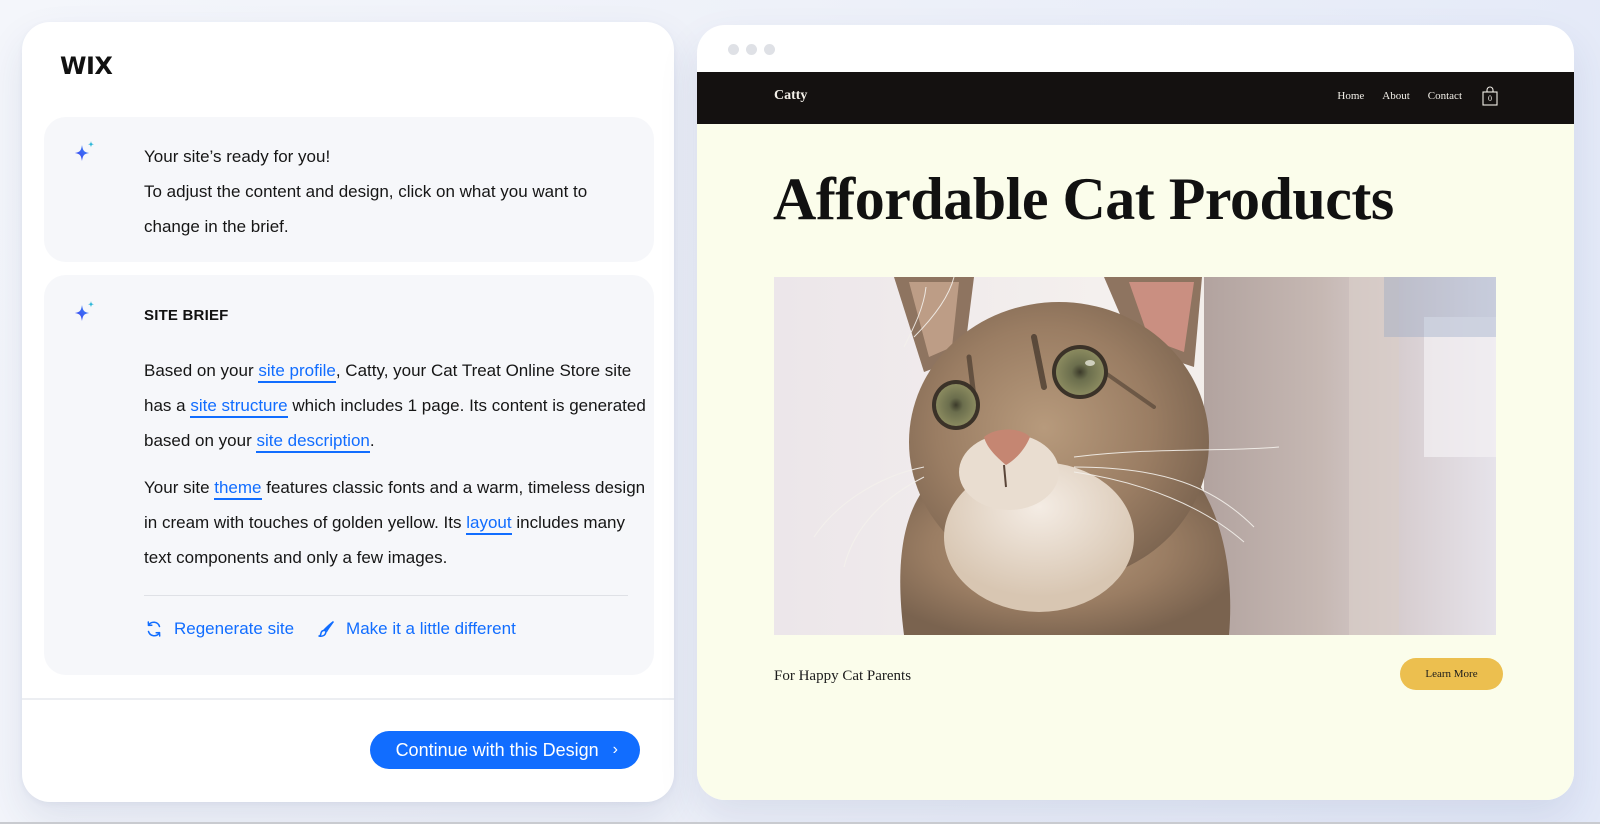 The width and height of the screenshot is (1600, 824). What do you see at coordinates (1417, 96) in the screenshot?
I see `site-nav: Home About Contact 0` at bounding box center [1417, 96].